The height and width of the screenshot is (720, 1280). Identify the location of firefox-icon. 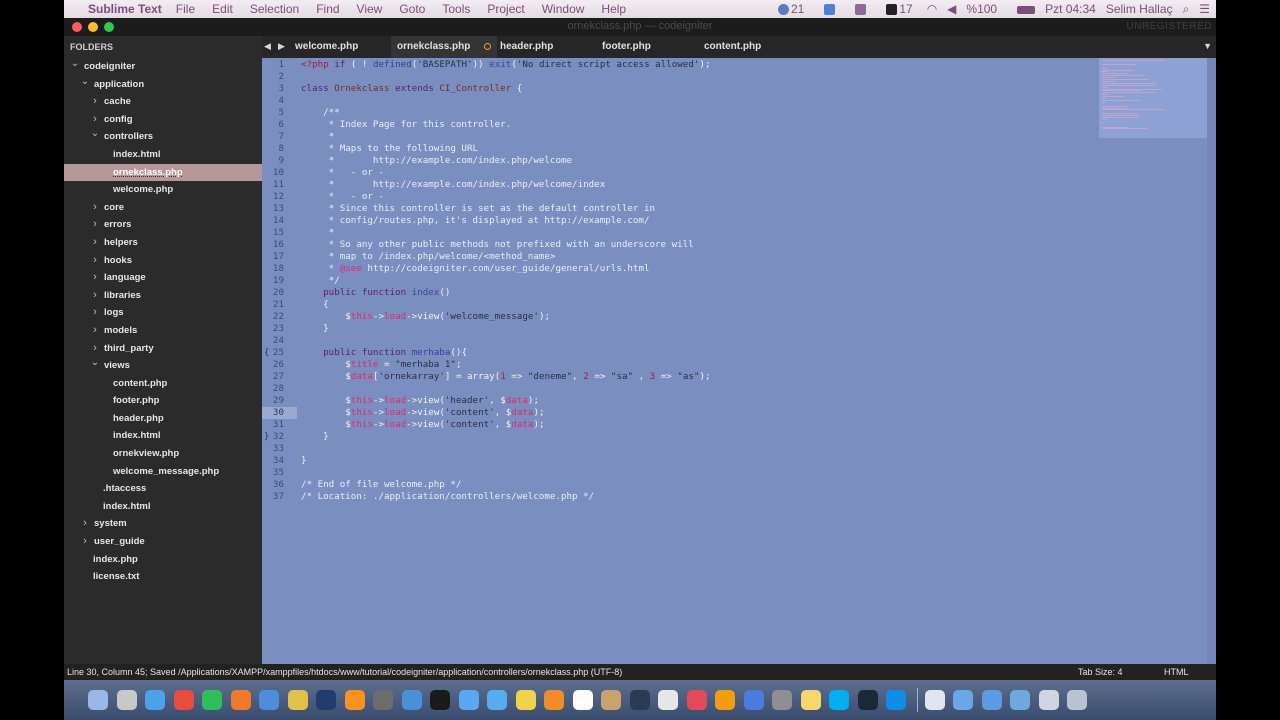
(240, 700).